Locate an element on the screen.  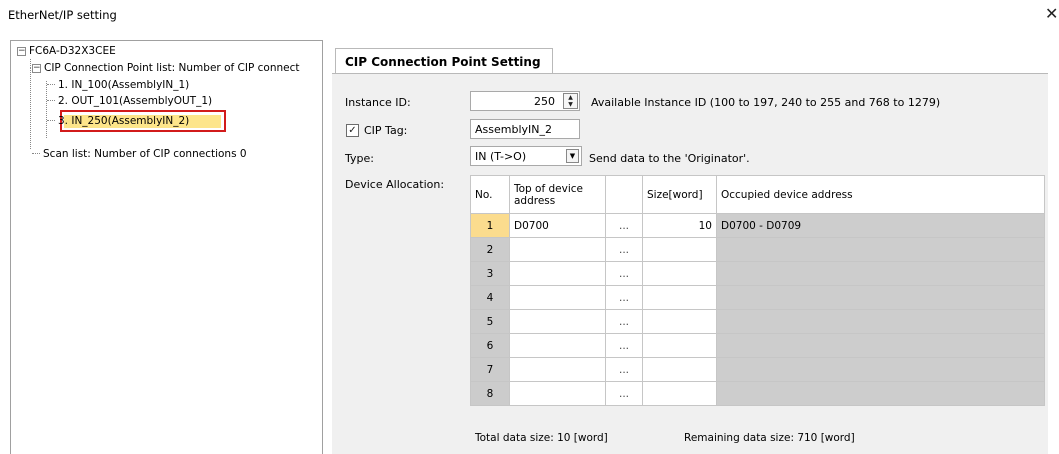
header-browse is located at coordinates (624, 194).